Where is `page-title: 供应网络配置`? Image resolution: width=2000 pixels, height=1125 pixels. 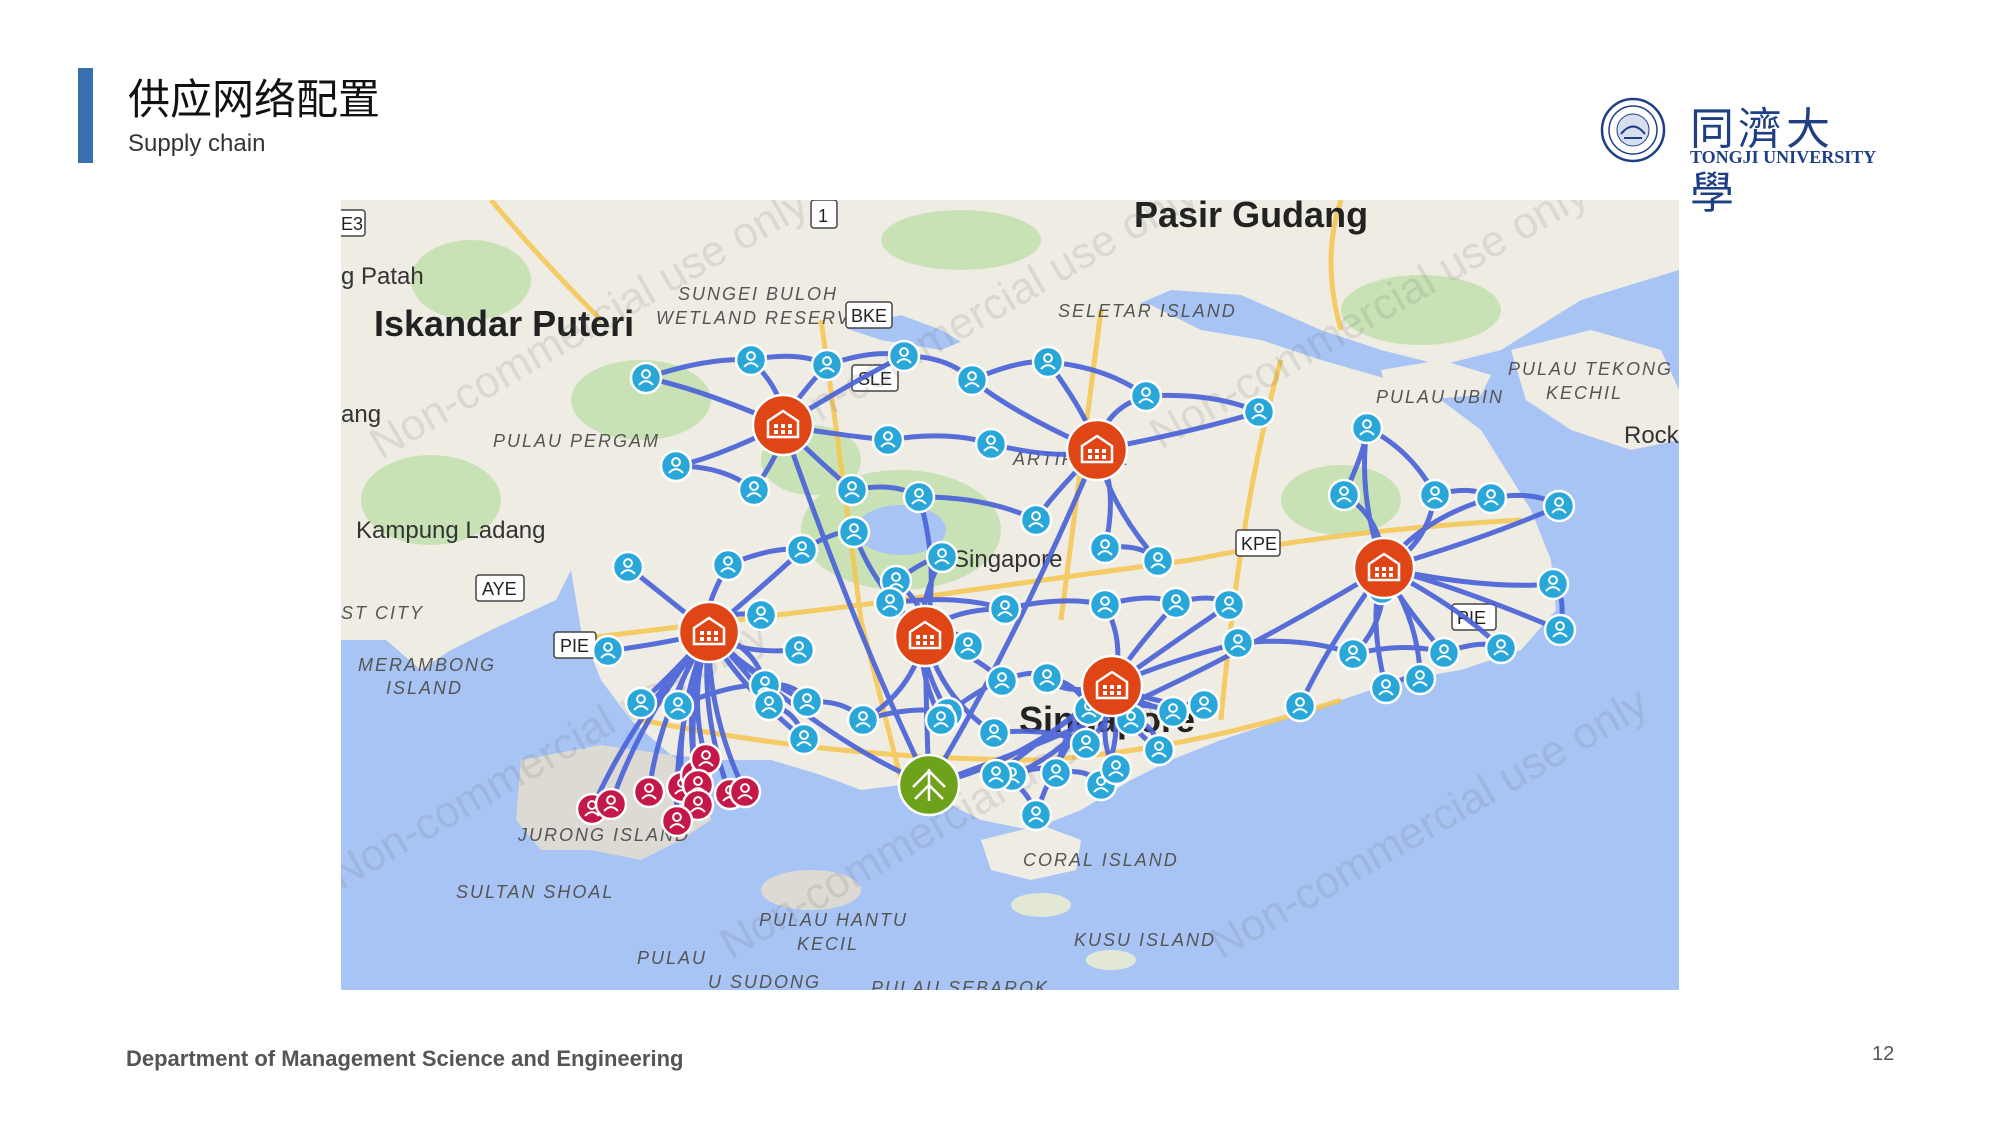
page-title: 供应网络配置 is located at coordinates (254, 99).